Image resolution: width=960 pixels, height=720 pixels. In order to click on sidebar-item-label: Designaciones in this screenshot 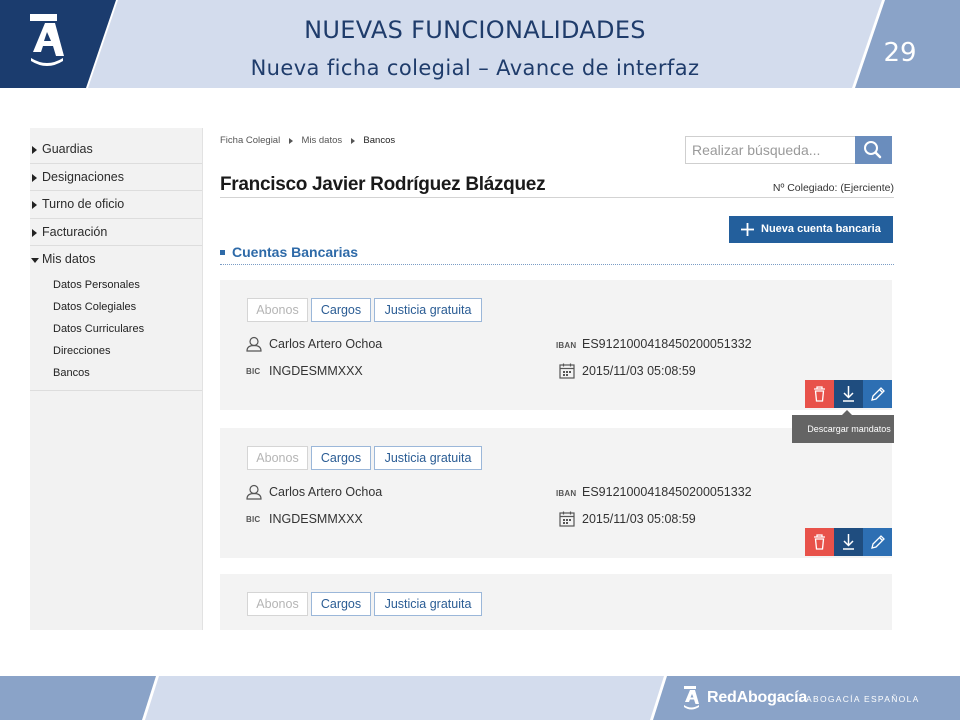, I will do `click(83, 176)`.